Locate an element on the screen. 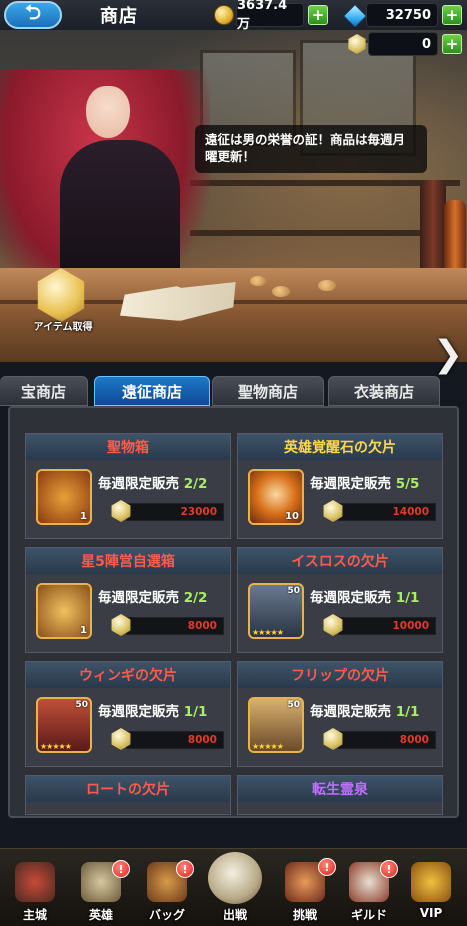 The width and height of the screenshot is (467, 926). shop-item-card: 星5陣営自選箱 1 毎週限定販売 2/2 8000 is located at coordinates (128, 600).